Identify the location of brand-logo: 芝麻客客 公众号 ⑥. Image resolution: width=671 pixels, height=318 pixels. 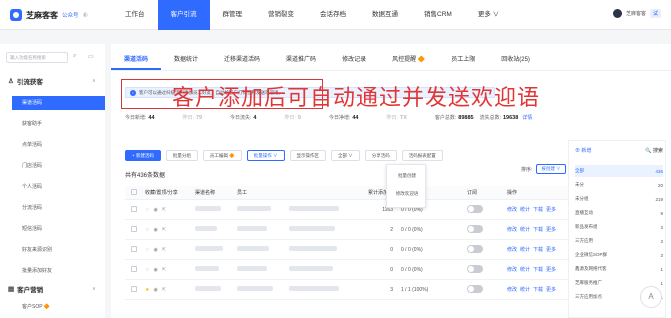
(49, 15).